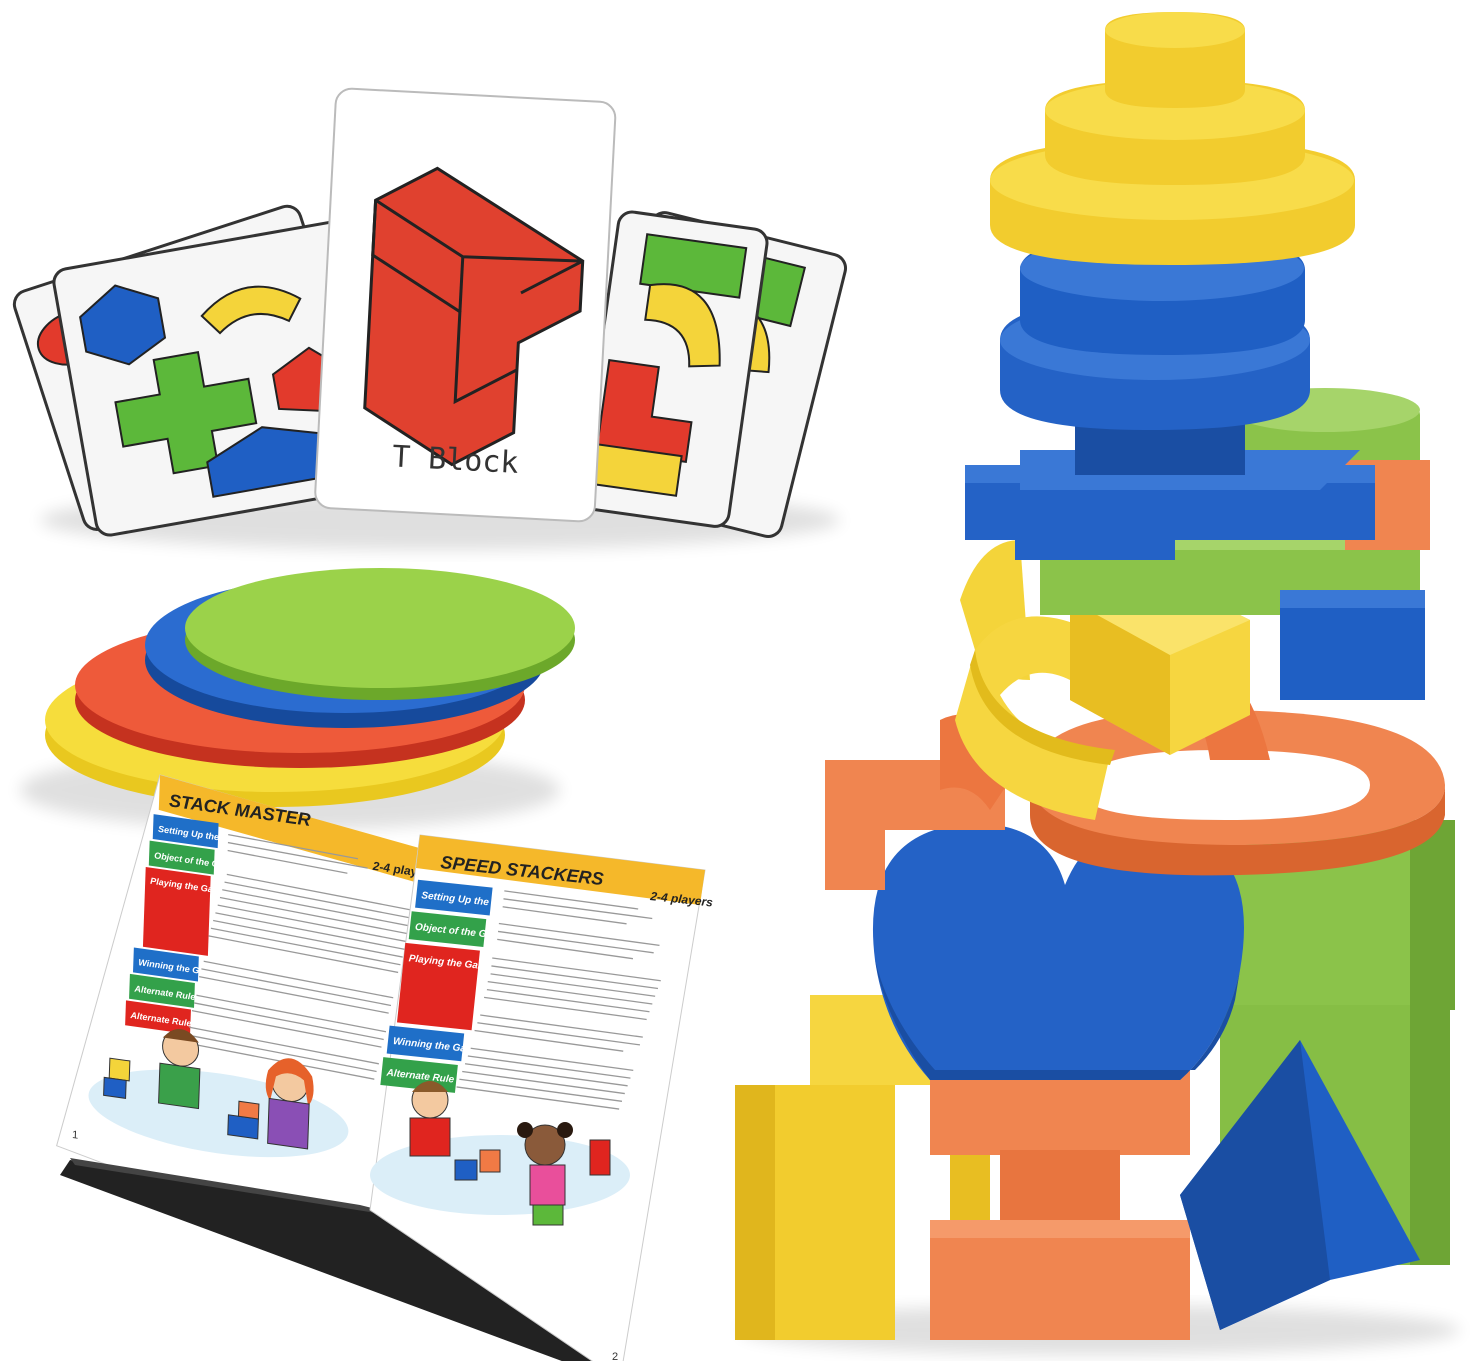  I want to click on block-blue-right, so click(1352, 645).